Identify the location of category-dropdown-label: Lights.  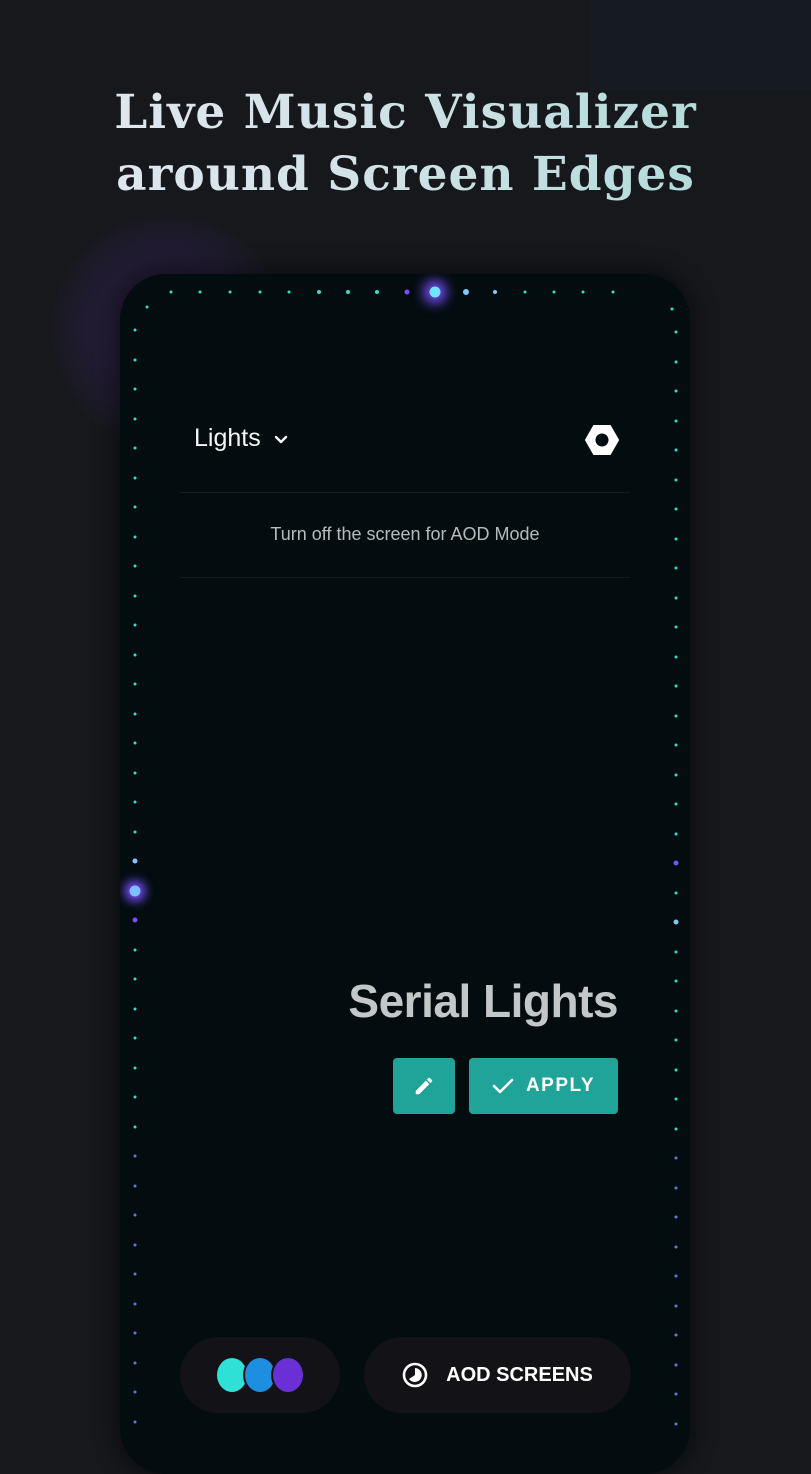
(227, 438).